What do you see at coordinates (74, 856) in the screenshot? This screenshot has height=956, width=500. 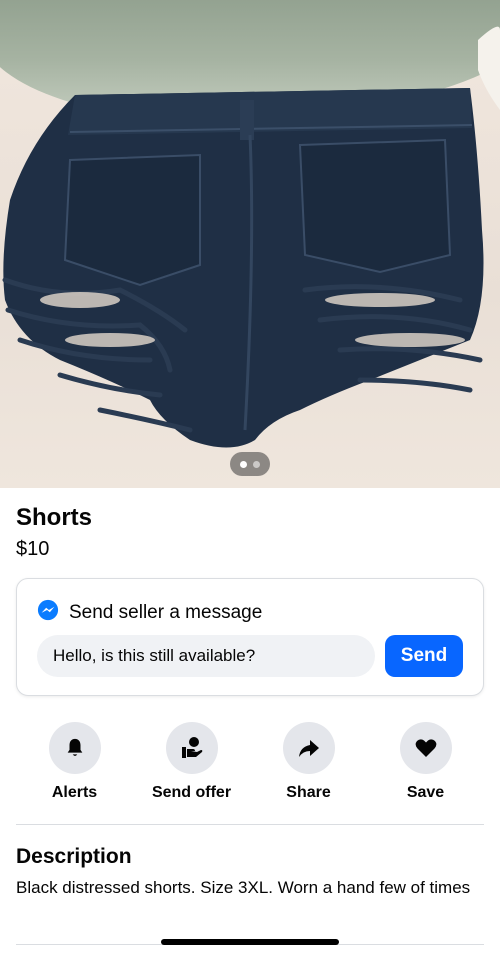 I see `description-title: Description` at bounding box center [74, 856].